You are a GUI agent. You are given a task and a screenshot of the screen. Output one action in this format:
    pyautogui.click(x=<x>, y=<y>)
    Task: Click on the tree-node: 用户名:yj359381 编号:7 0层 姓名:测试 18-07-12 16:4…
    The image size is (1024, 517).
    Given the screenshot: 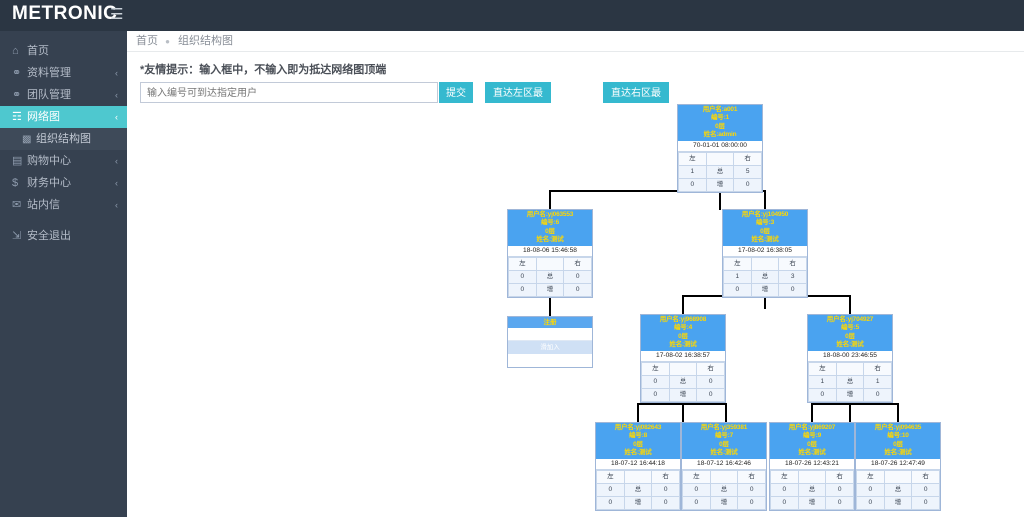 What is the action you would take?
    pyautogui.click(x=724, y=466)
    